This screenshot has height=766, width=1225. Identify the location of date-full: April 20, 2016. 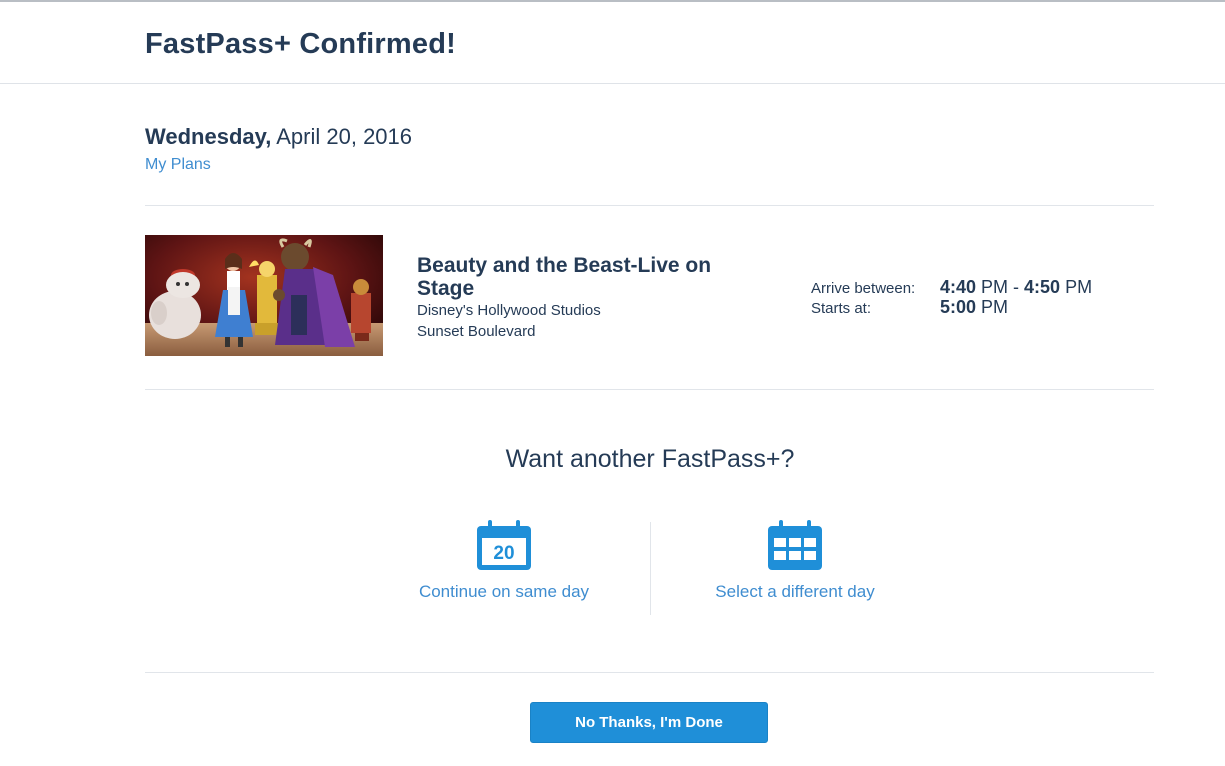
(344, 136).